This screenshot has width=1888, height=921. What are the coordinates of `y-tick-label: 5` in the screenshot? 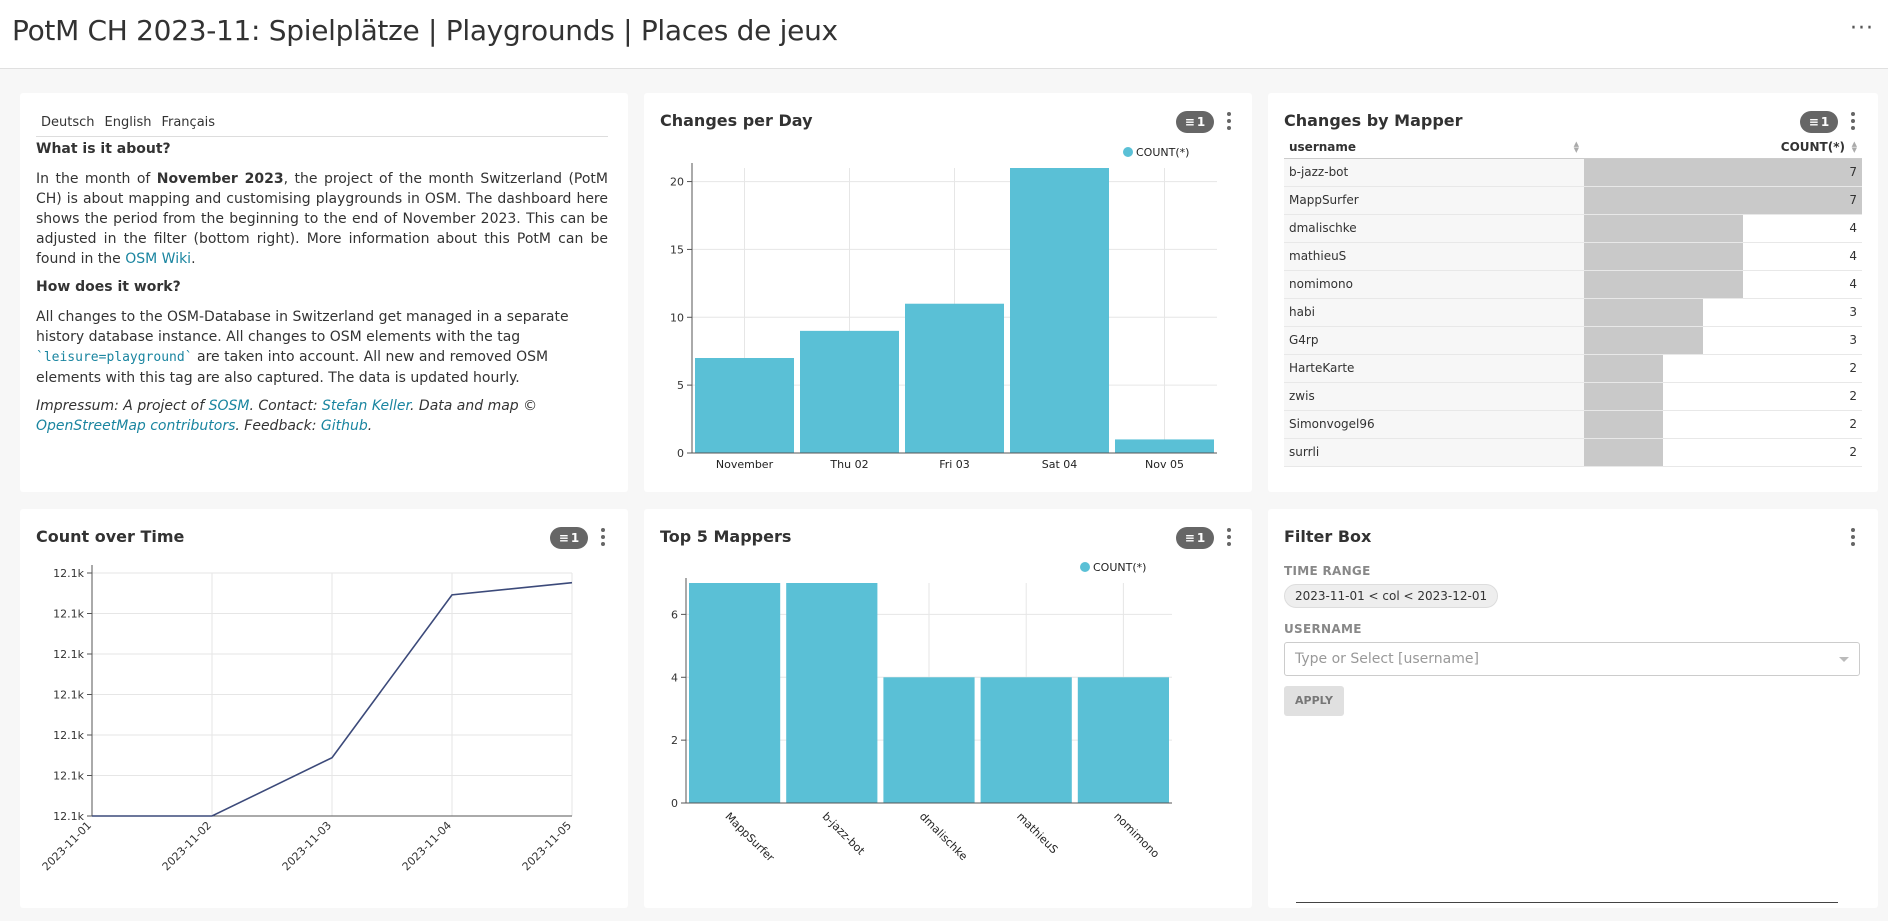 It's located at (680, 385).